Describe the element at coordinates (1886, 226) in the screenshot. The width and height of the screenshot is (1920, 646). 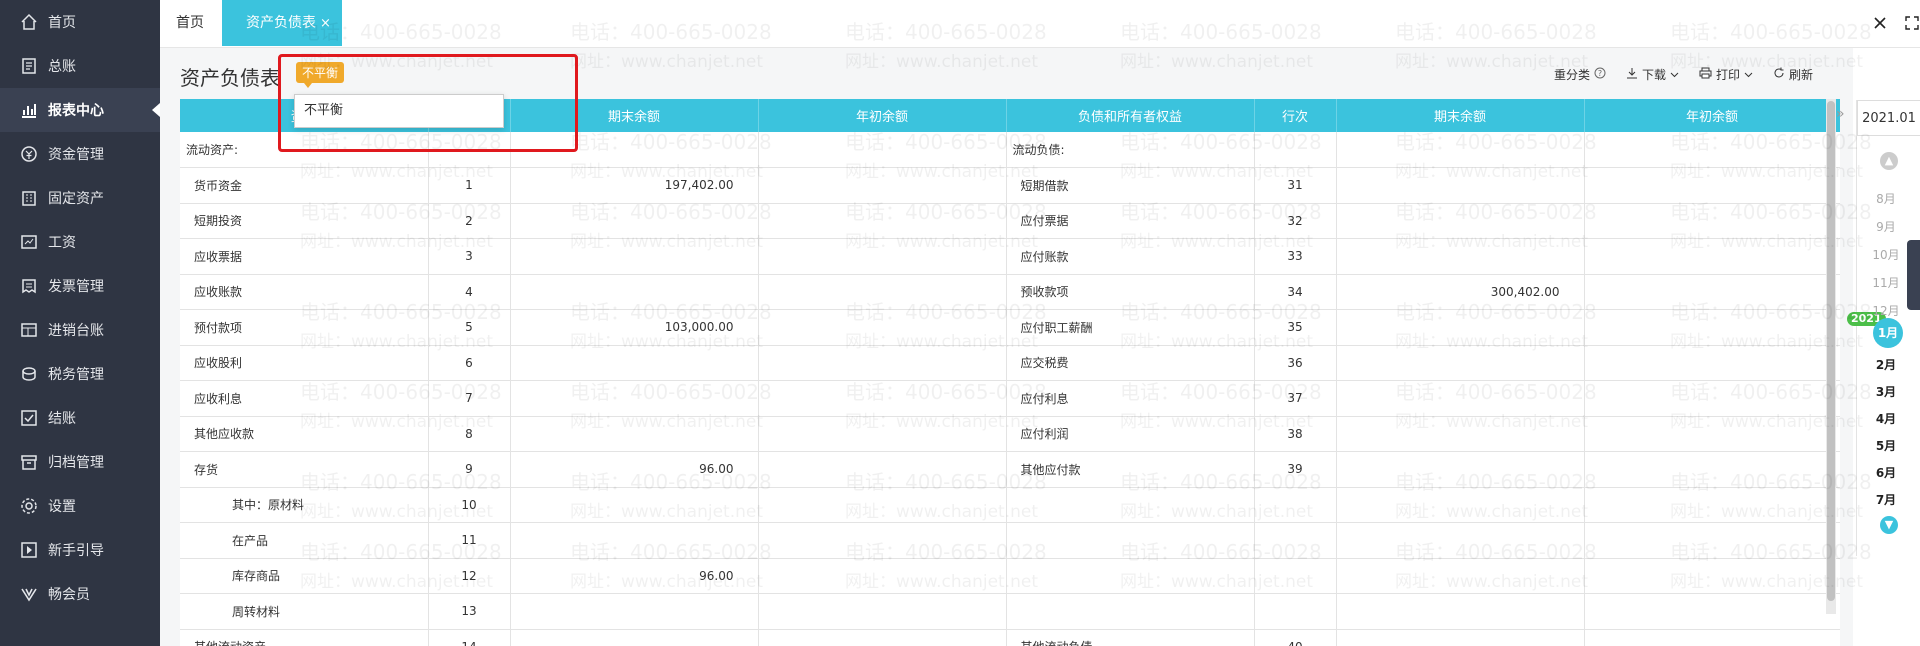
I see `month-item: 9月` at that location.